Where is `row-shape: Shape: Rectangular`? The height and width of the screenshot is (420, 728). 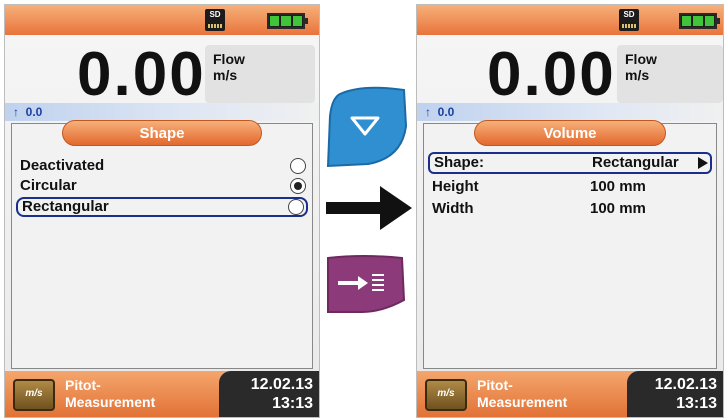 row-shape: Shape: Rectangular is located at coordinates (570, 163).